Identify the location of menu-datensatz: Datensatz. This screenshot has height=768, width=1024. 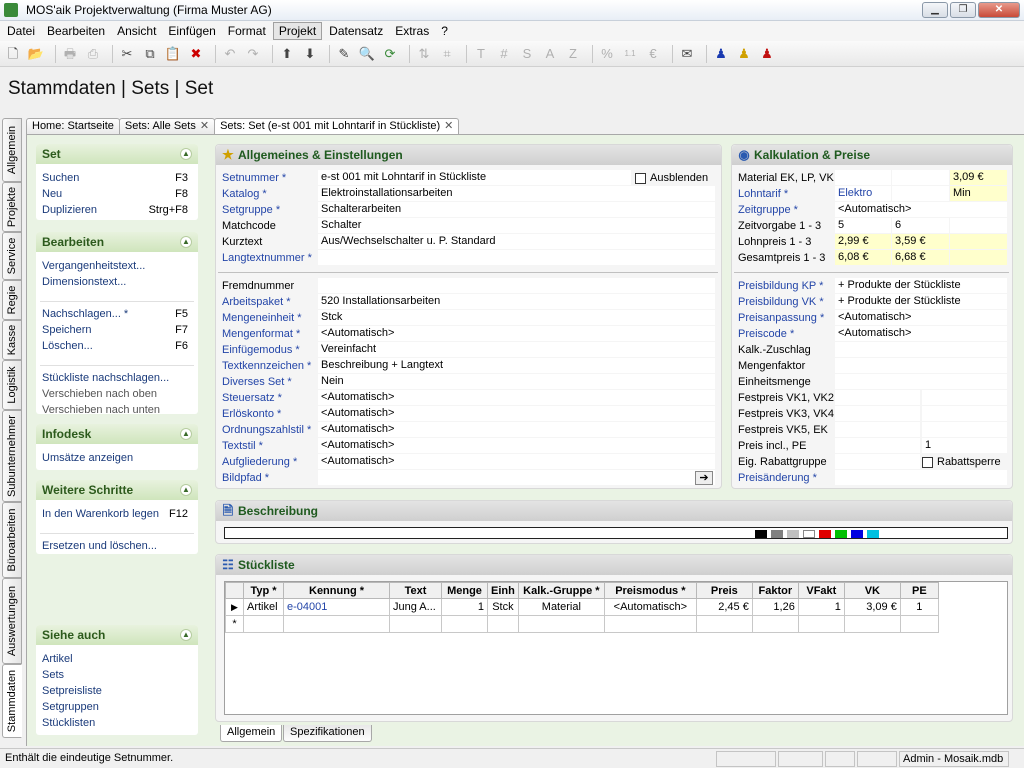
(356, 31).